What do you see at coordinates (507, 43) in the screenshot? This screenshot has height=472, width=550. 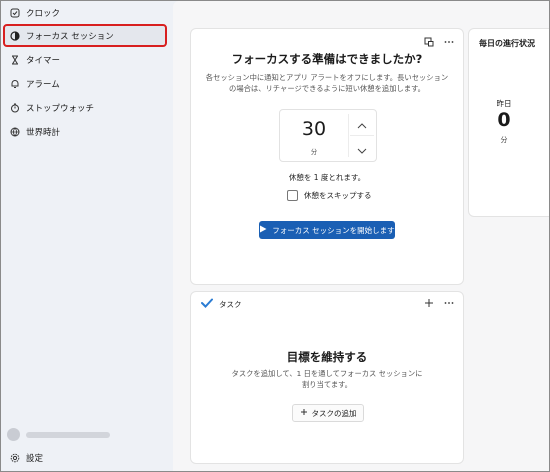 I see `daily-progress-title: 毎日の進行状況` at bounding box center [507, 43].